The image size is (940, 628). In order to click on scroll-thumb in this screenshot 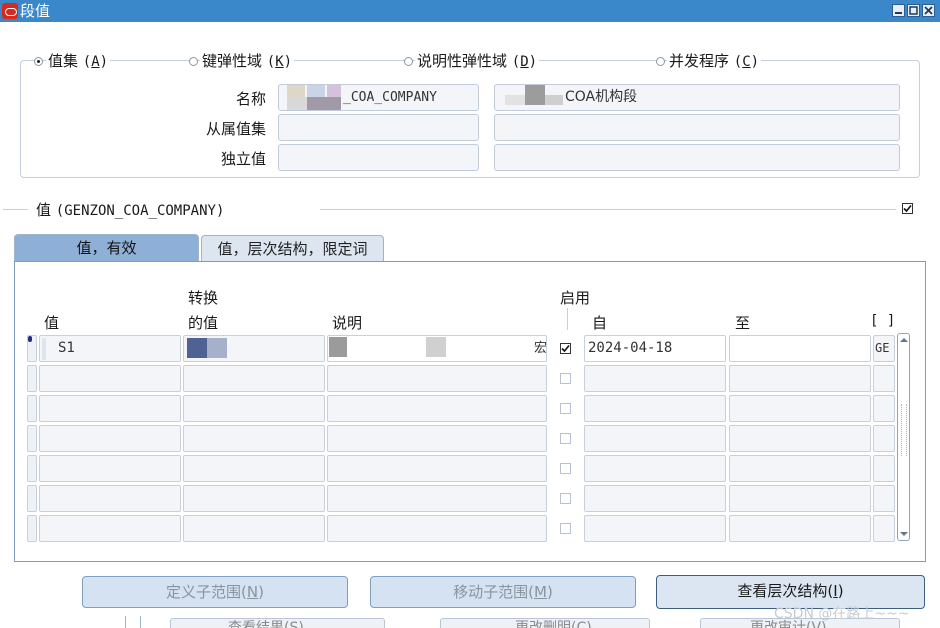, I will do `click(904, 430)`.